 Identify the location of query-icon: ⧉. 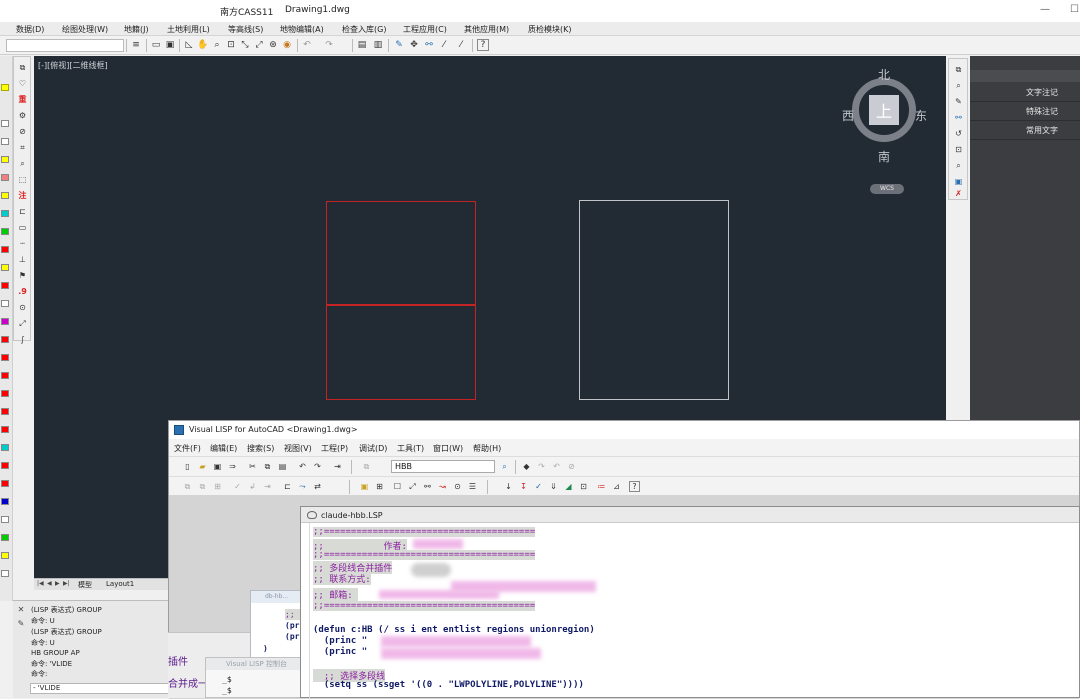
(22, 67).